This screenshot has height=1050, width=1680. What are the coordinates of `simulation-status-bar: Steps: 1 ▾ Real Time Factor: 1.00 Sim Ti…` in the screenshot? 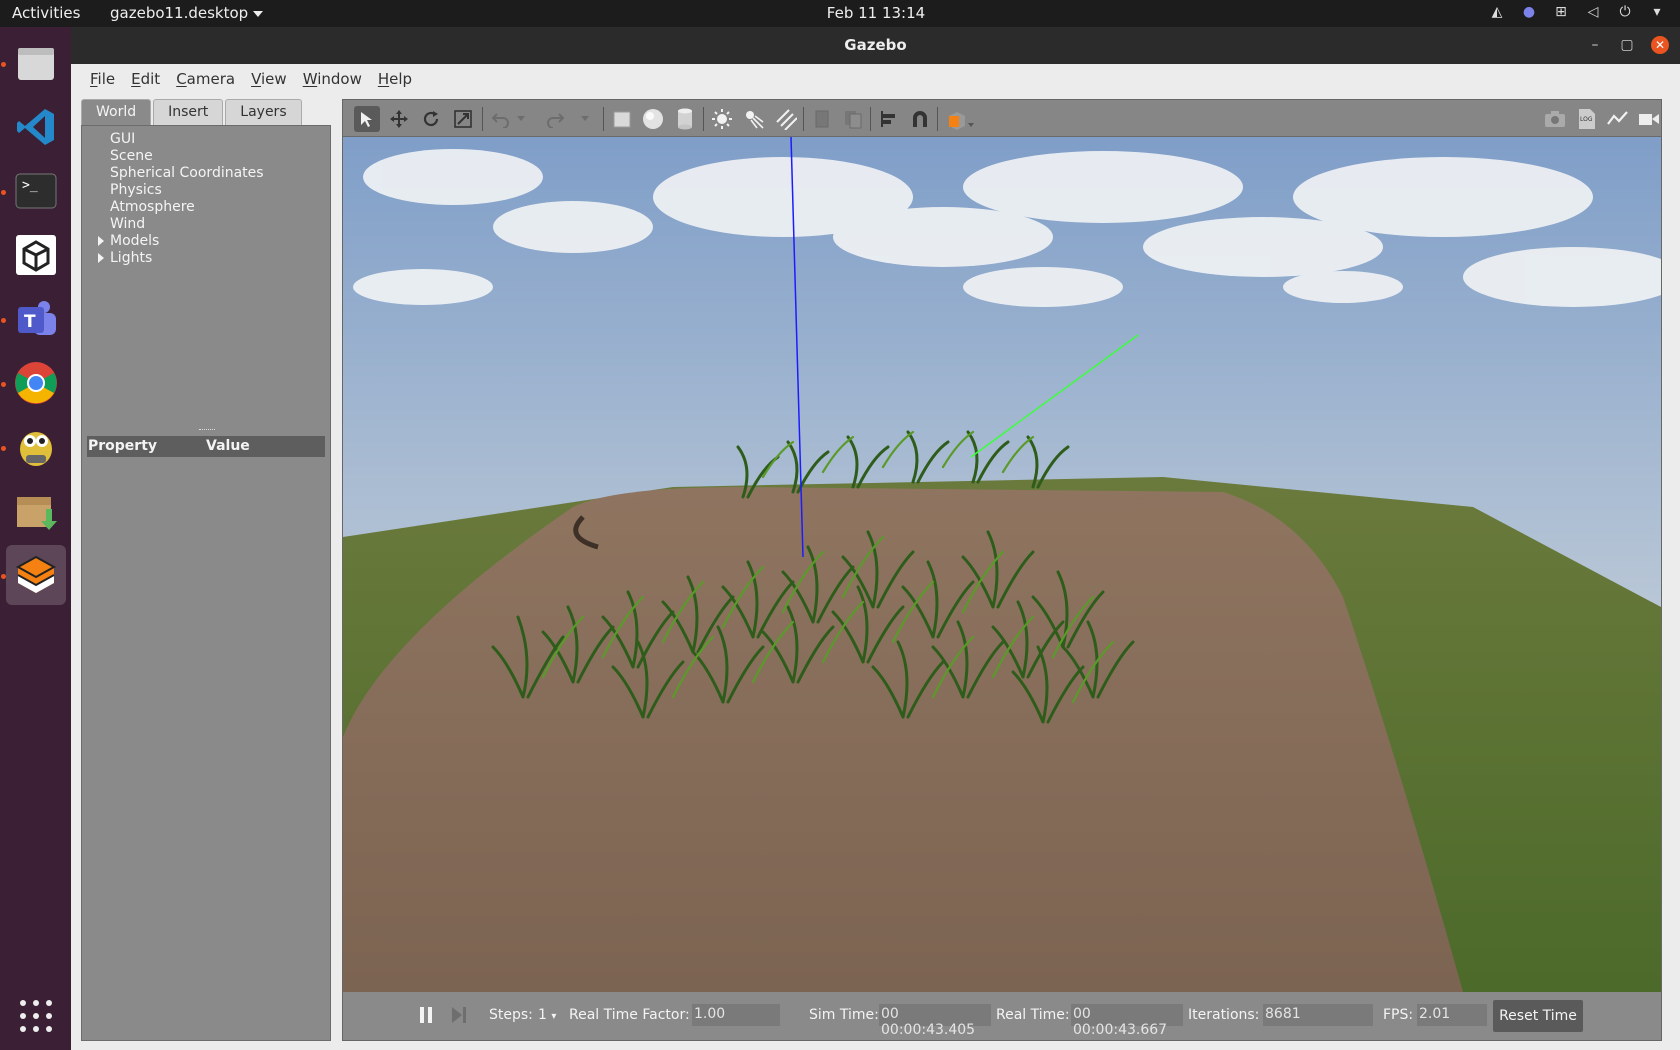 It's located at (1002, 1016).